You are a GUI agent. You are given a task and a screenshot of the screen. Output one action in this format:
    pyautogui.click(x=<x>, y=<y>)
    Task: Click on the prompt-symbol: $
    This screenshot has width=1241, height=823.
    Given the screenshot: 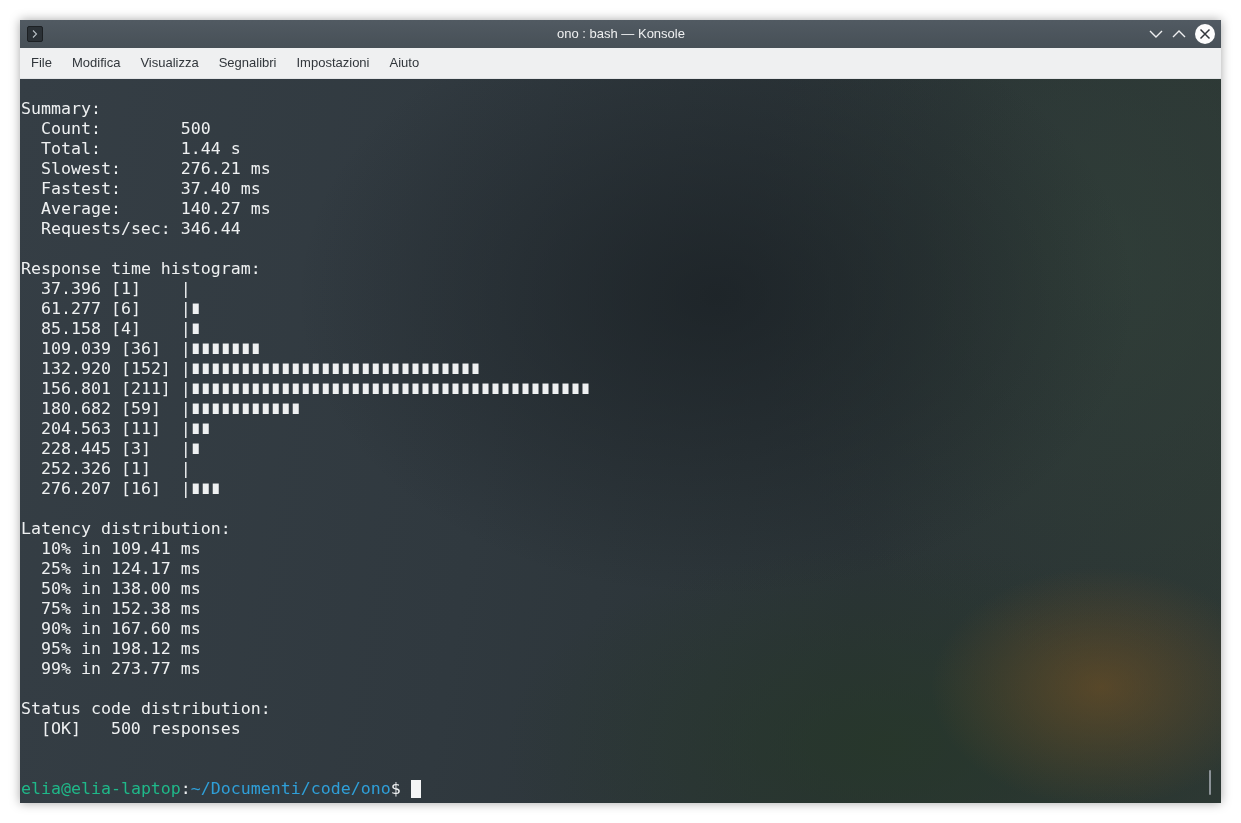 What is the action you would take?
    pyautogui.click(x=395, y=789)
    